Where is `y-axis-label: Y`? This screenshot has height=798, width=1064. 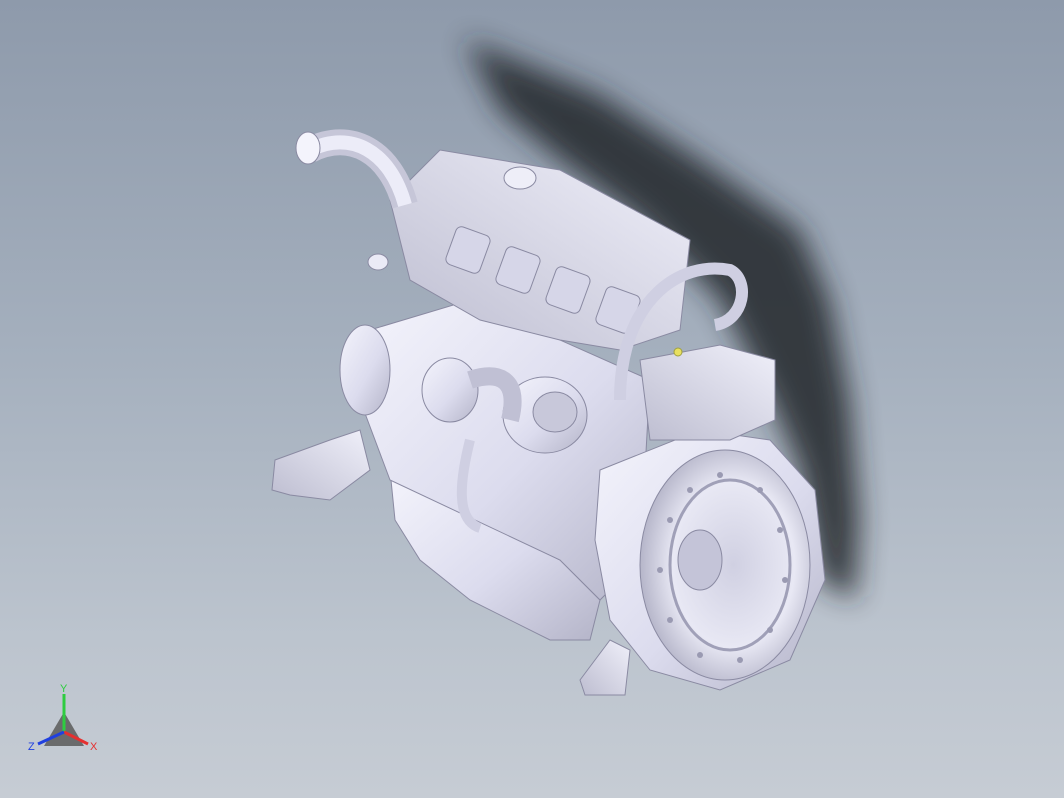 y-axis-label: Y is located at coordinates (64, 689).